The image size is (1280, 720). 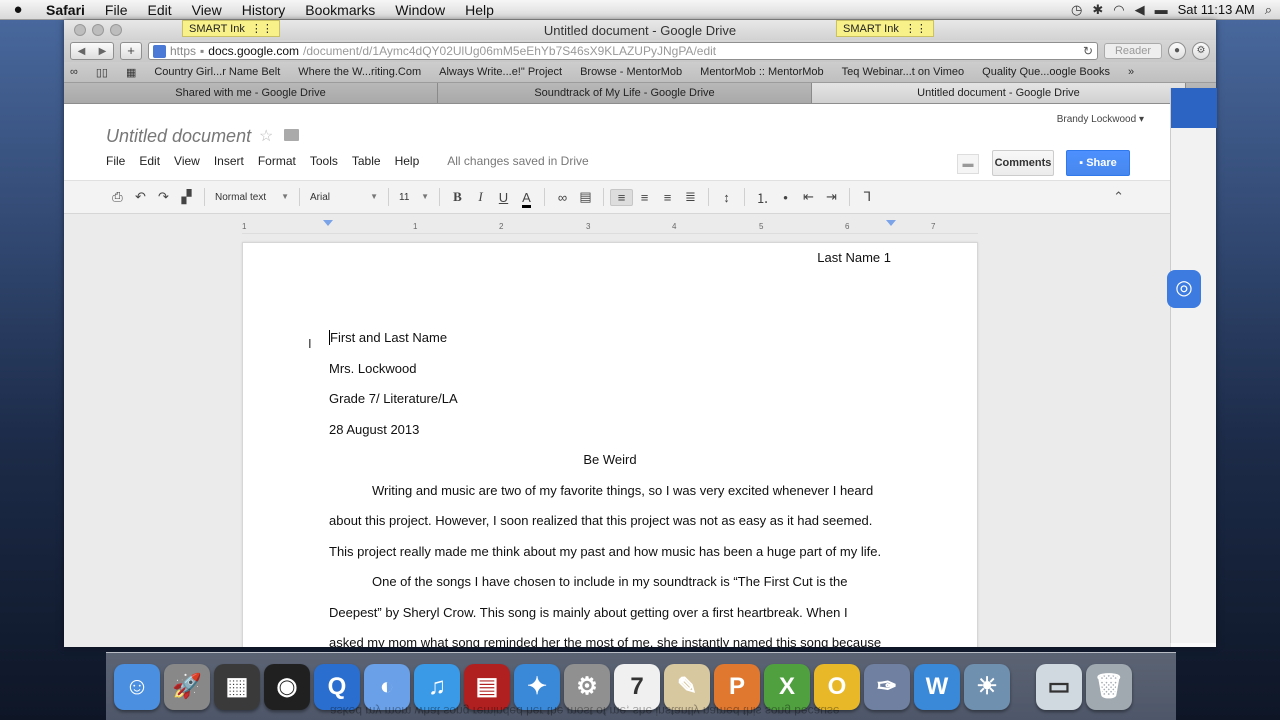 What do you see at coordinates (1046, 72) in the screenshot?
I see `bookmark-item: Quality Que...oogle Books` at bounding box center [1046, 72].